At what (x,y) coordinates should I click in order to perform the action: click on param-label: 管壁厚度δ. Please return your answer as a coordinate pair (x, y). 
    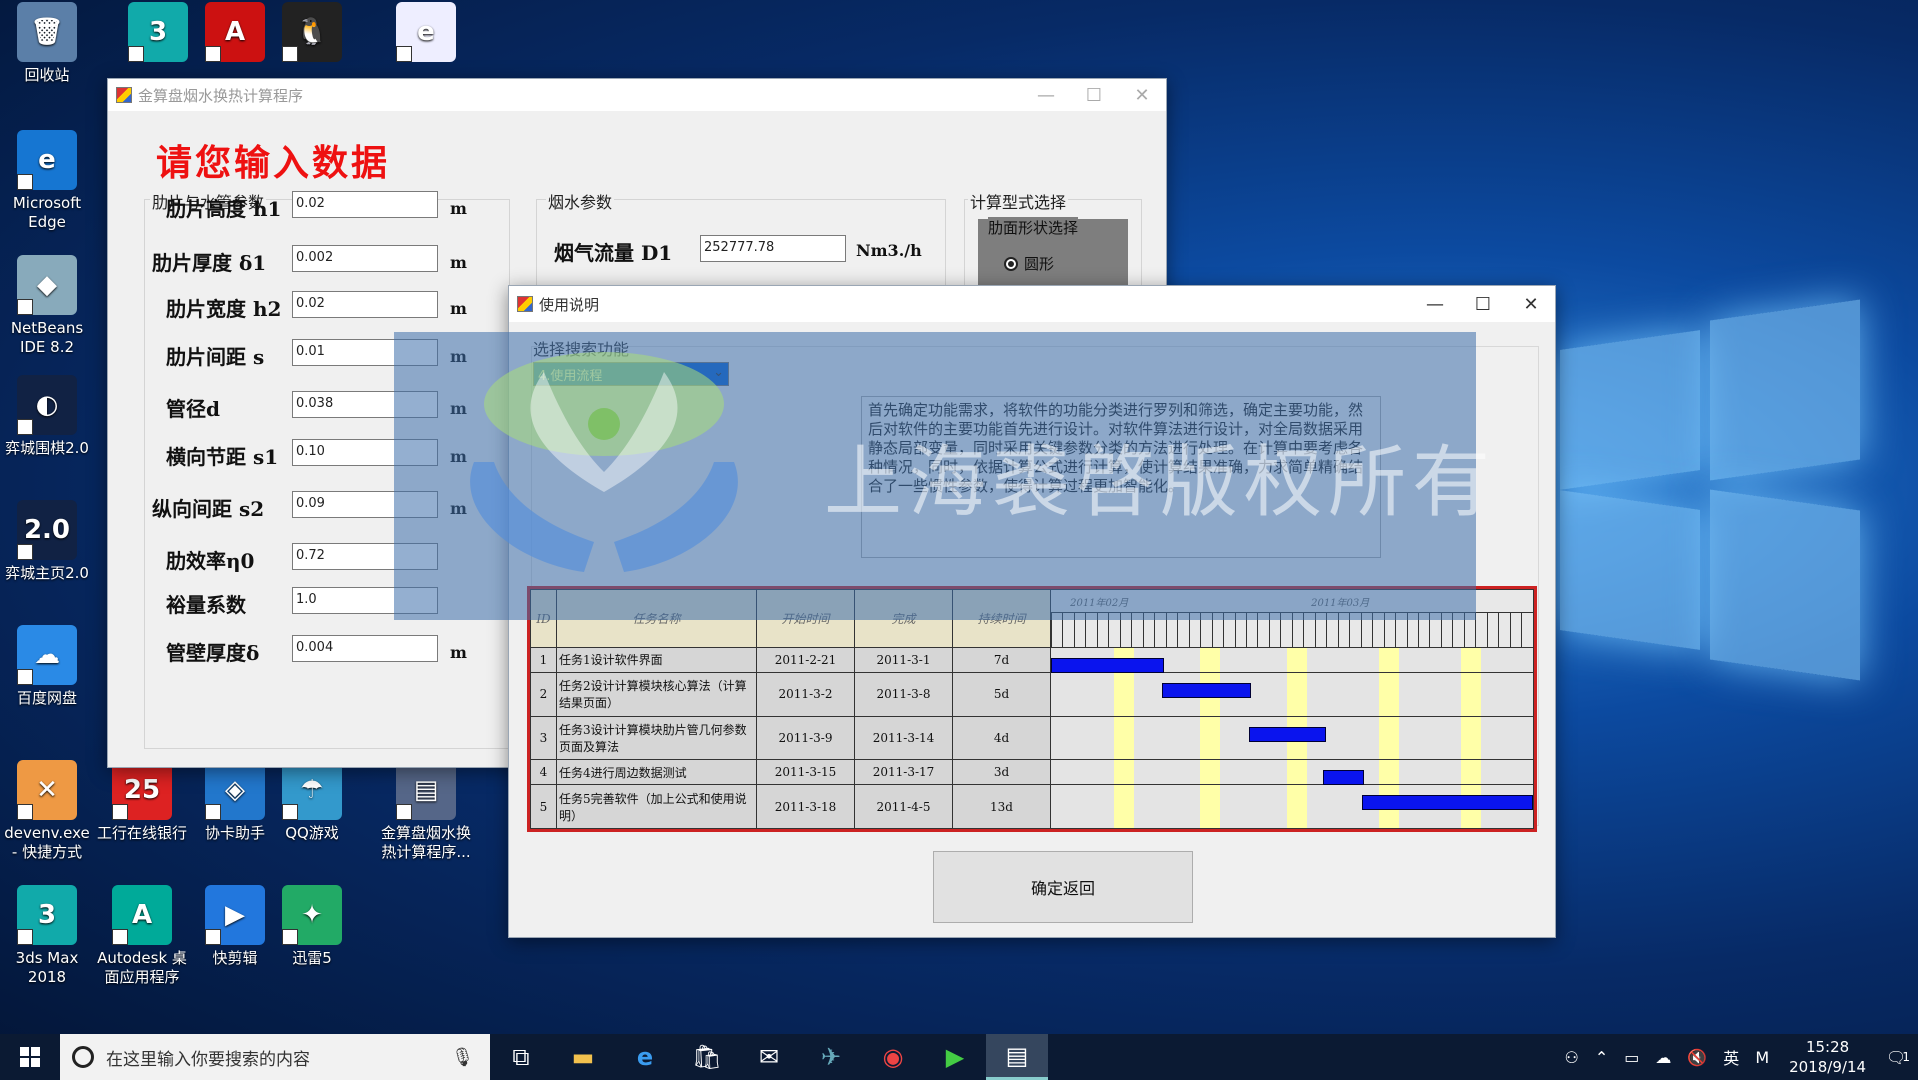
    Looking at the image, I should click on (213, 653).